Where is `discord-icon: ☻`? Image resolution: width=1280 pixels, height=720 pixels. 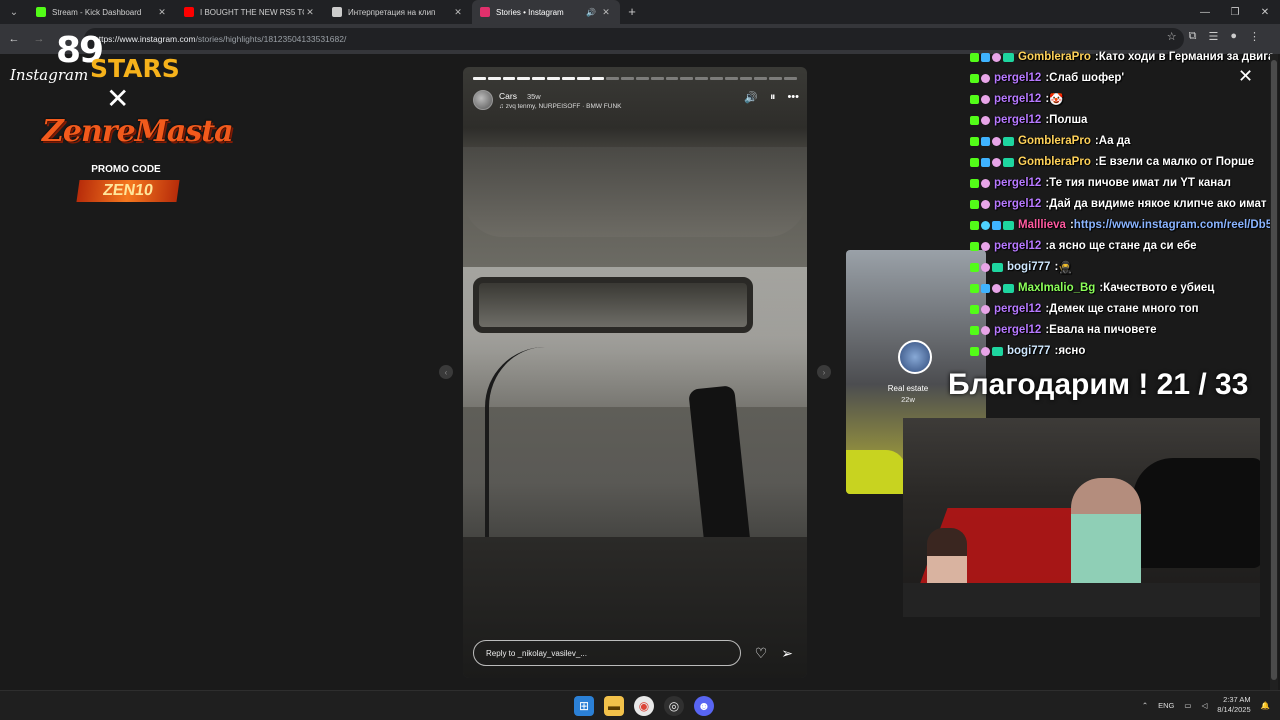
discord-icon: ☻ is located at coordinates (704, 706).